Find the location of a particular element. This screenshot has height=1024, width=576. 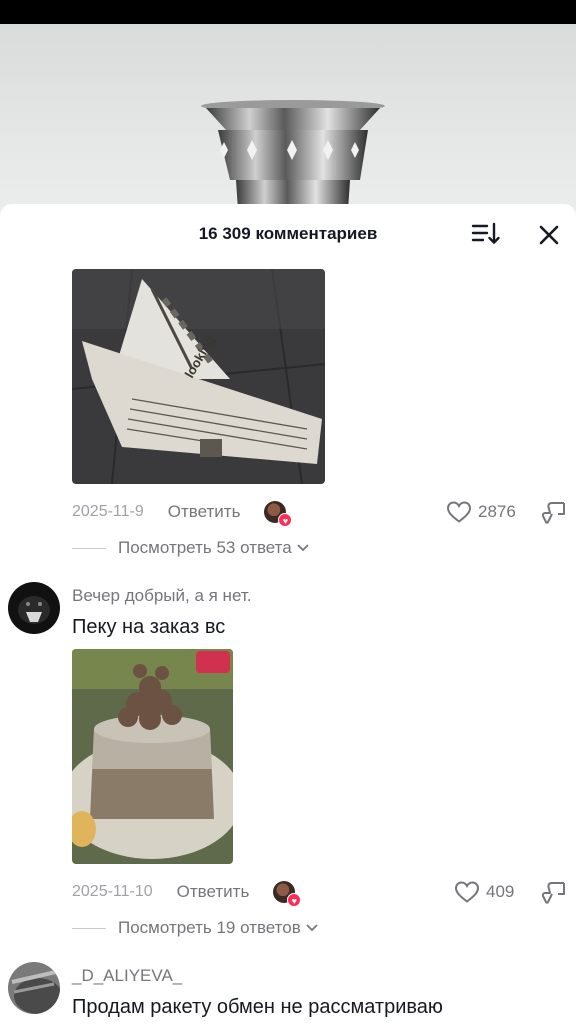

comment-text: Пеку на заказ вс is located at coordinates (149, 627).